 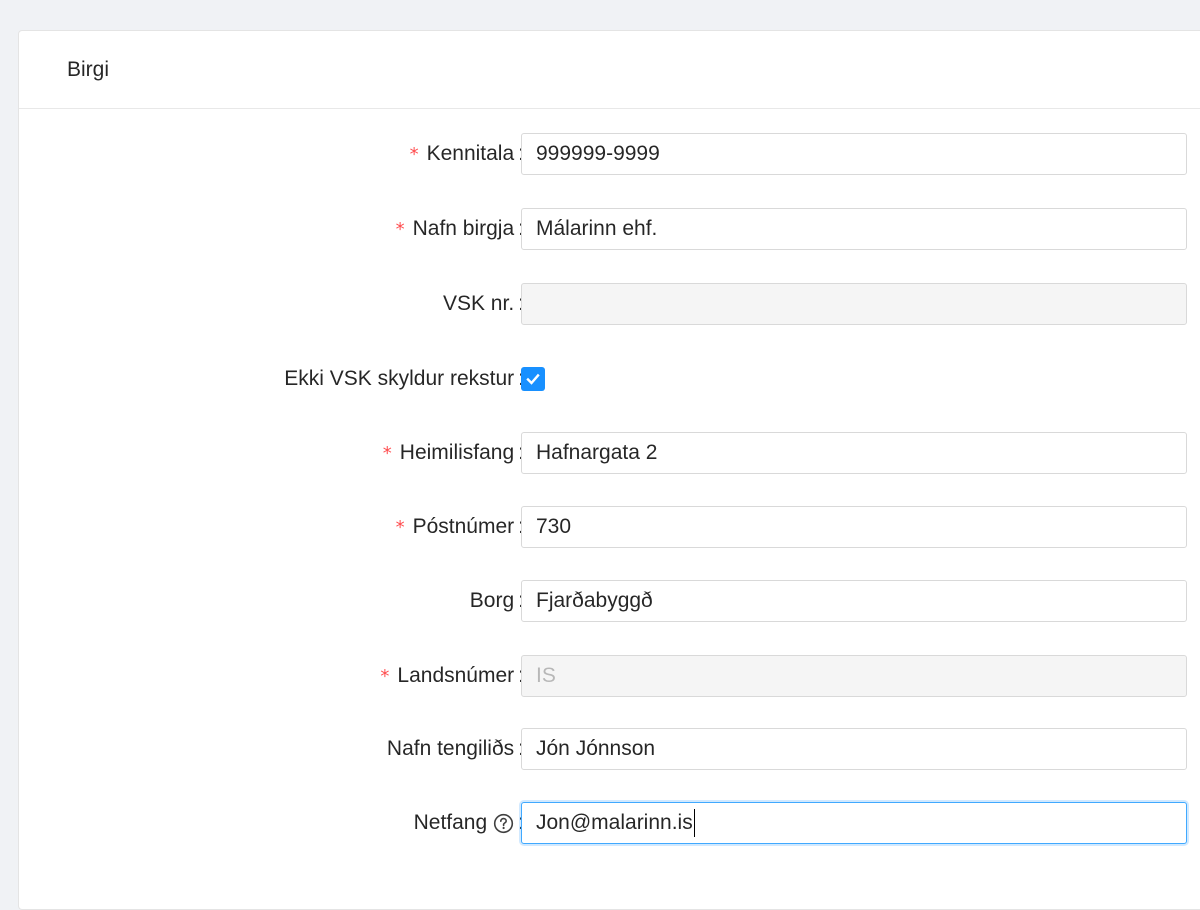 I want to click on question-circle-icon, so click(x=503, y=823).